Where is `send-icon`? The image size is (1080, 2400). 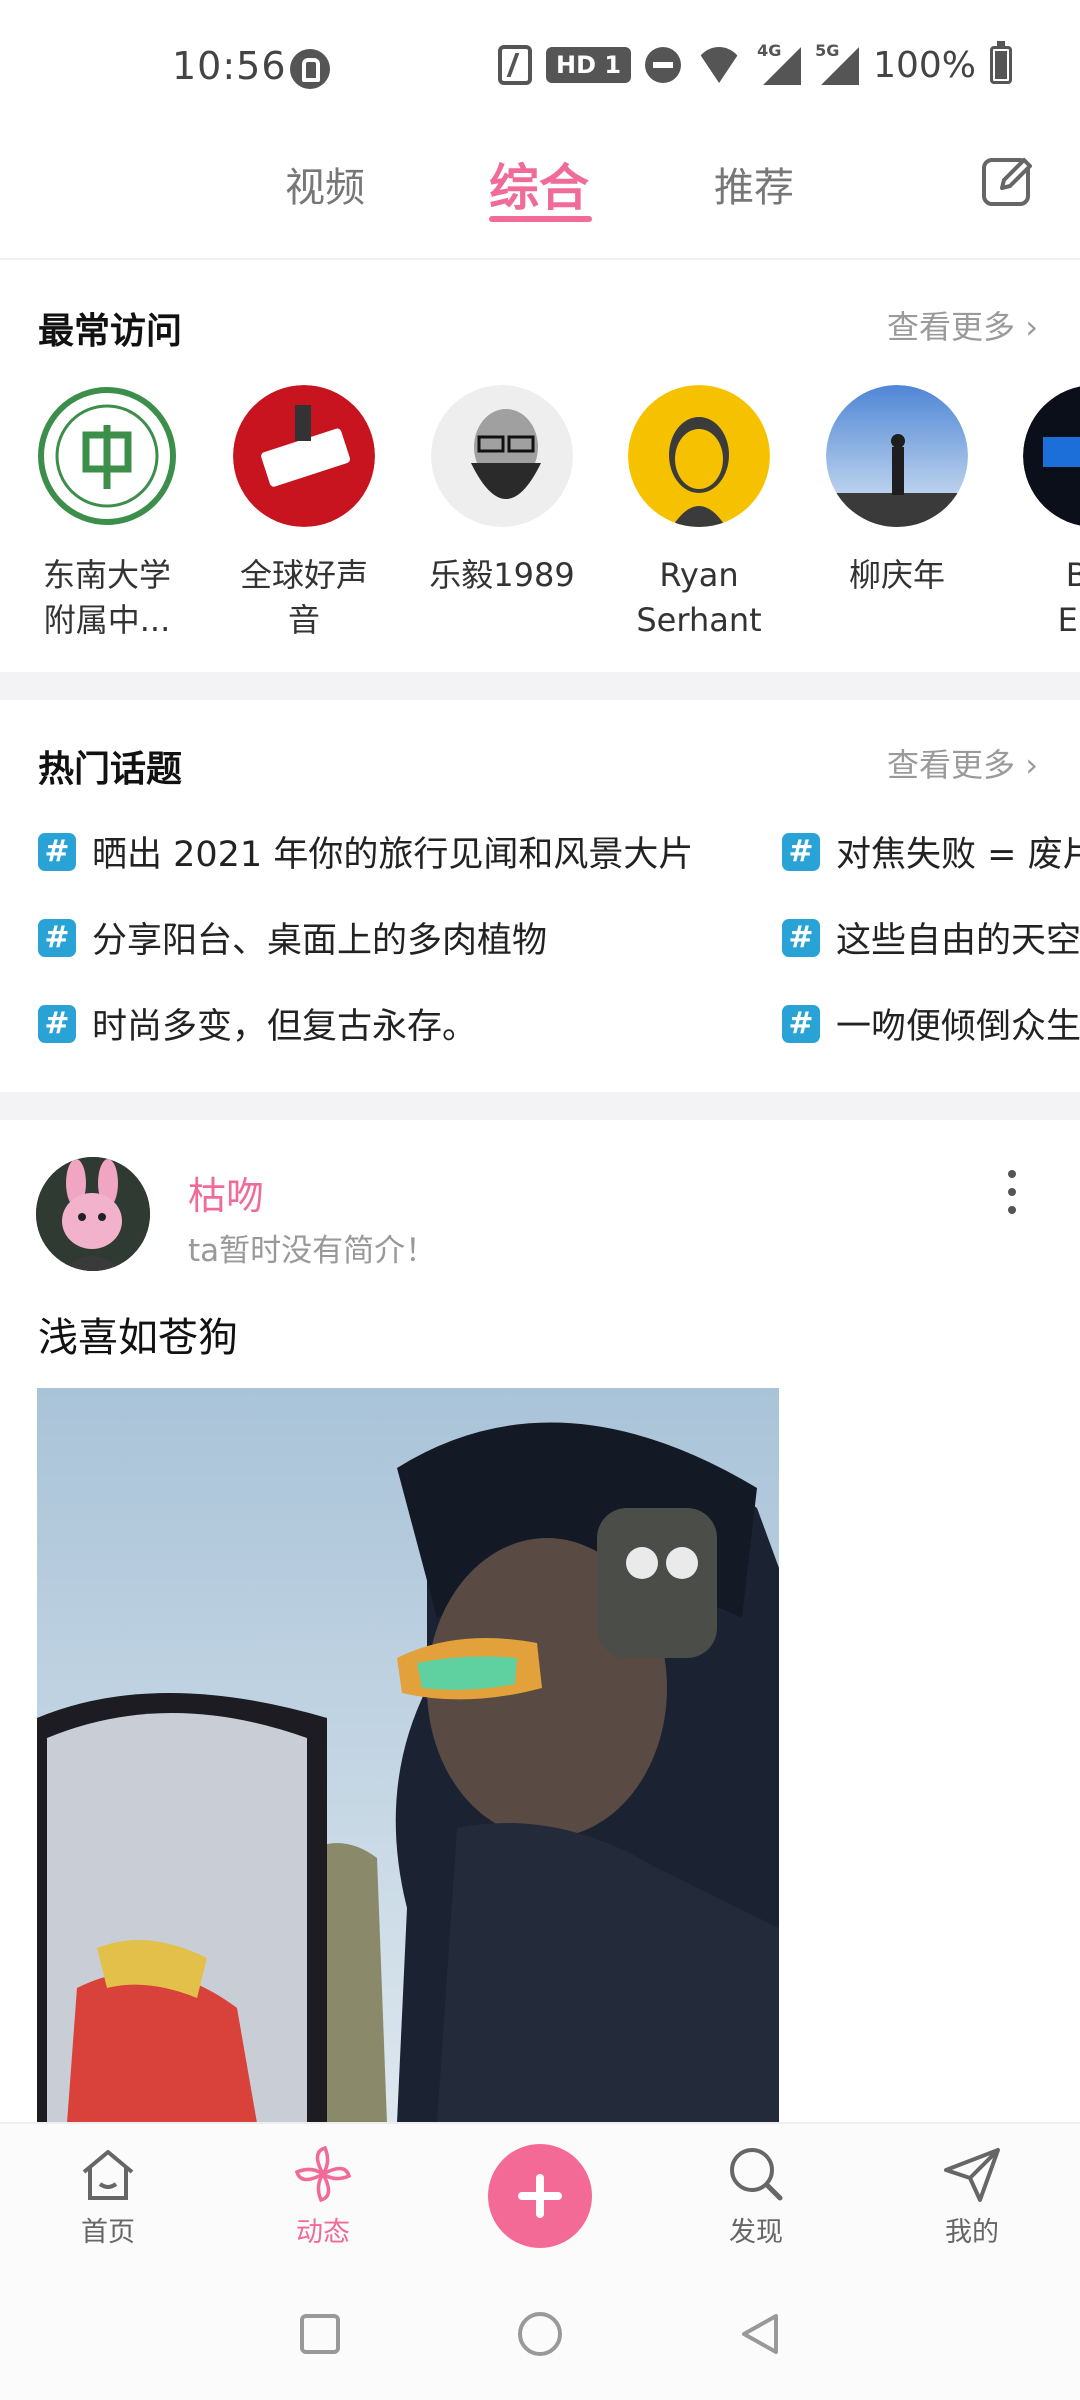 send-icon is located at coordinates (972, 2174).